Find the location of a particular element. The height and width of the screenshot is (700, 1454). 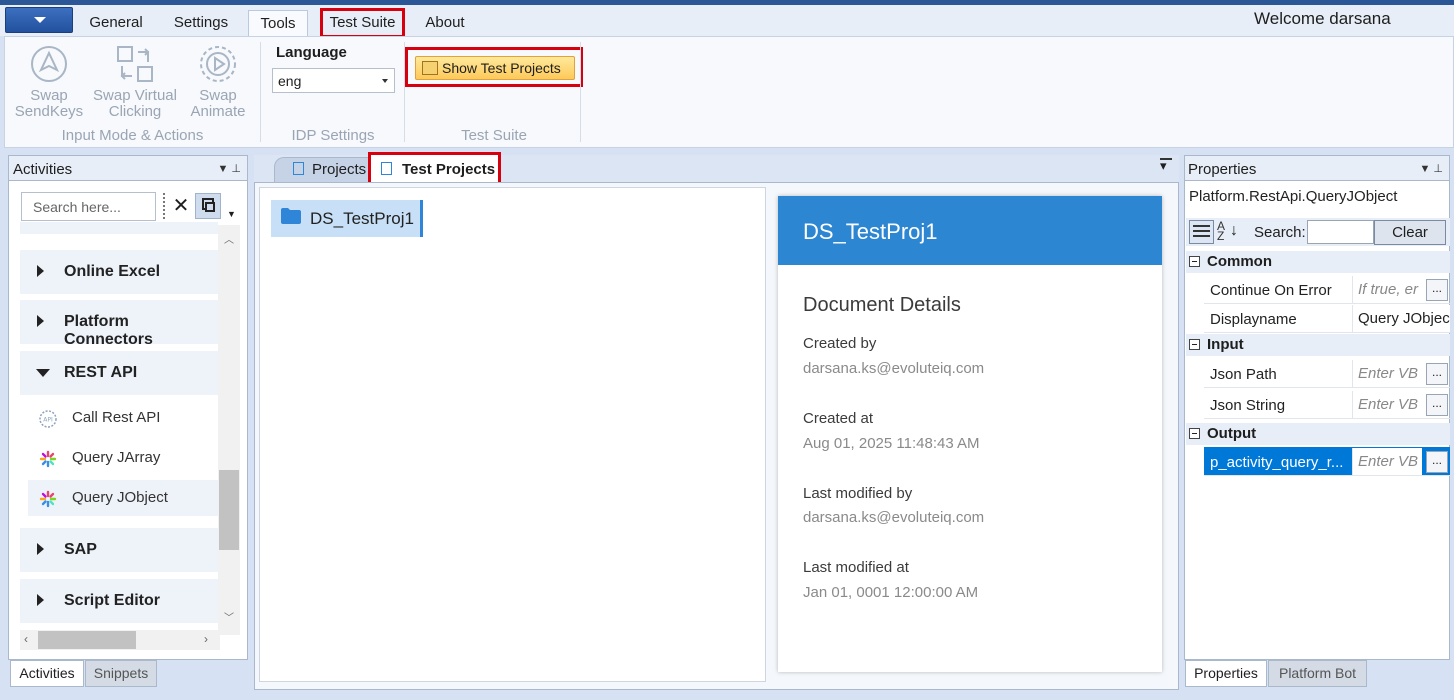

section-output: Output is located at coordinates (1318, 434).